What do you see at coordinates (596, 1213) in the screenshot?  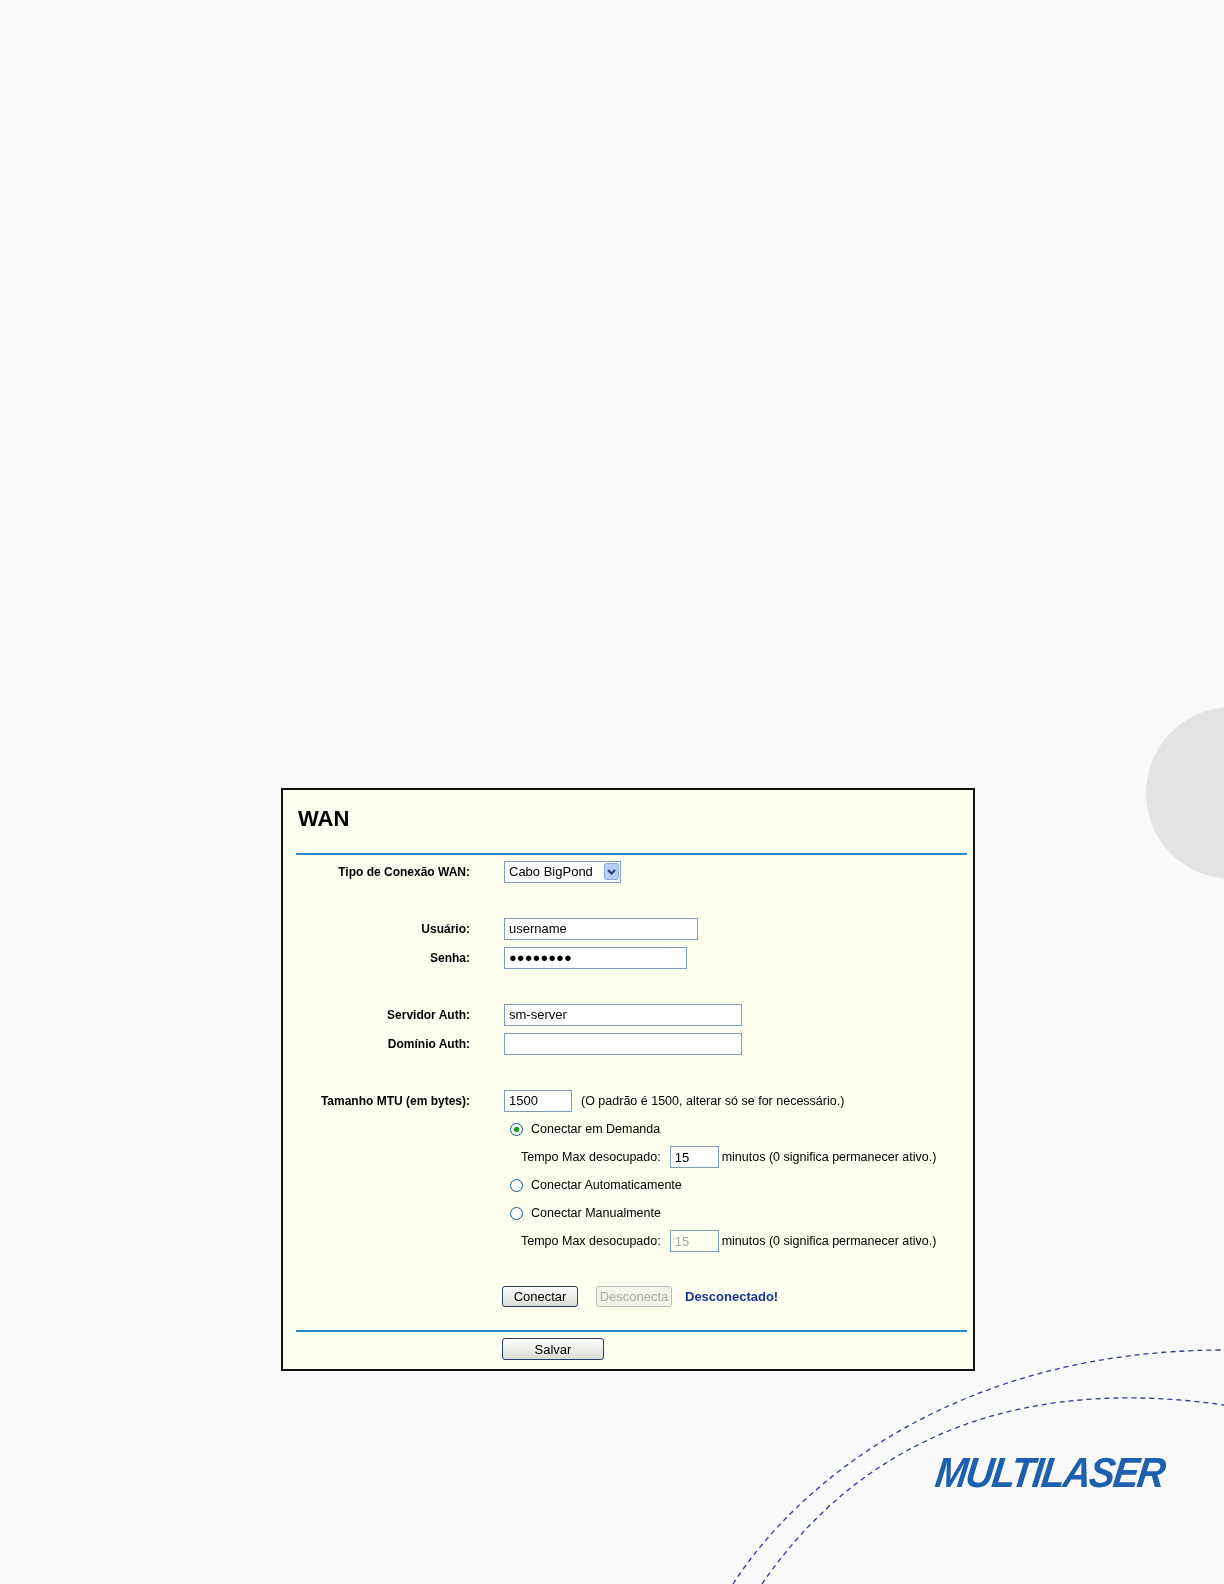 I see `radio-label: Conectar Manualmente` at bounding box center [596, 1213].